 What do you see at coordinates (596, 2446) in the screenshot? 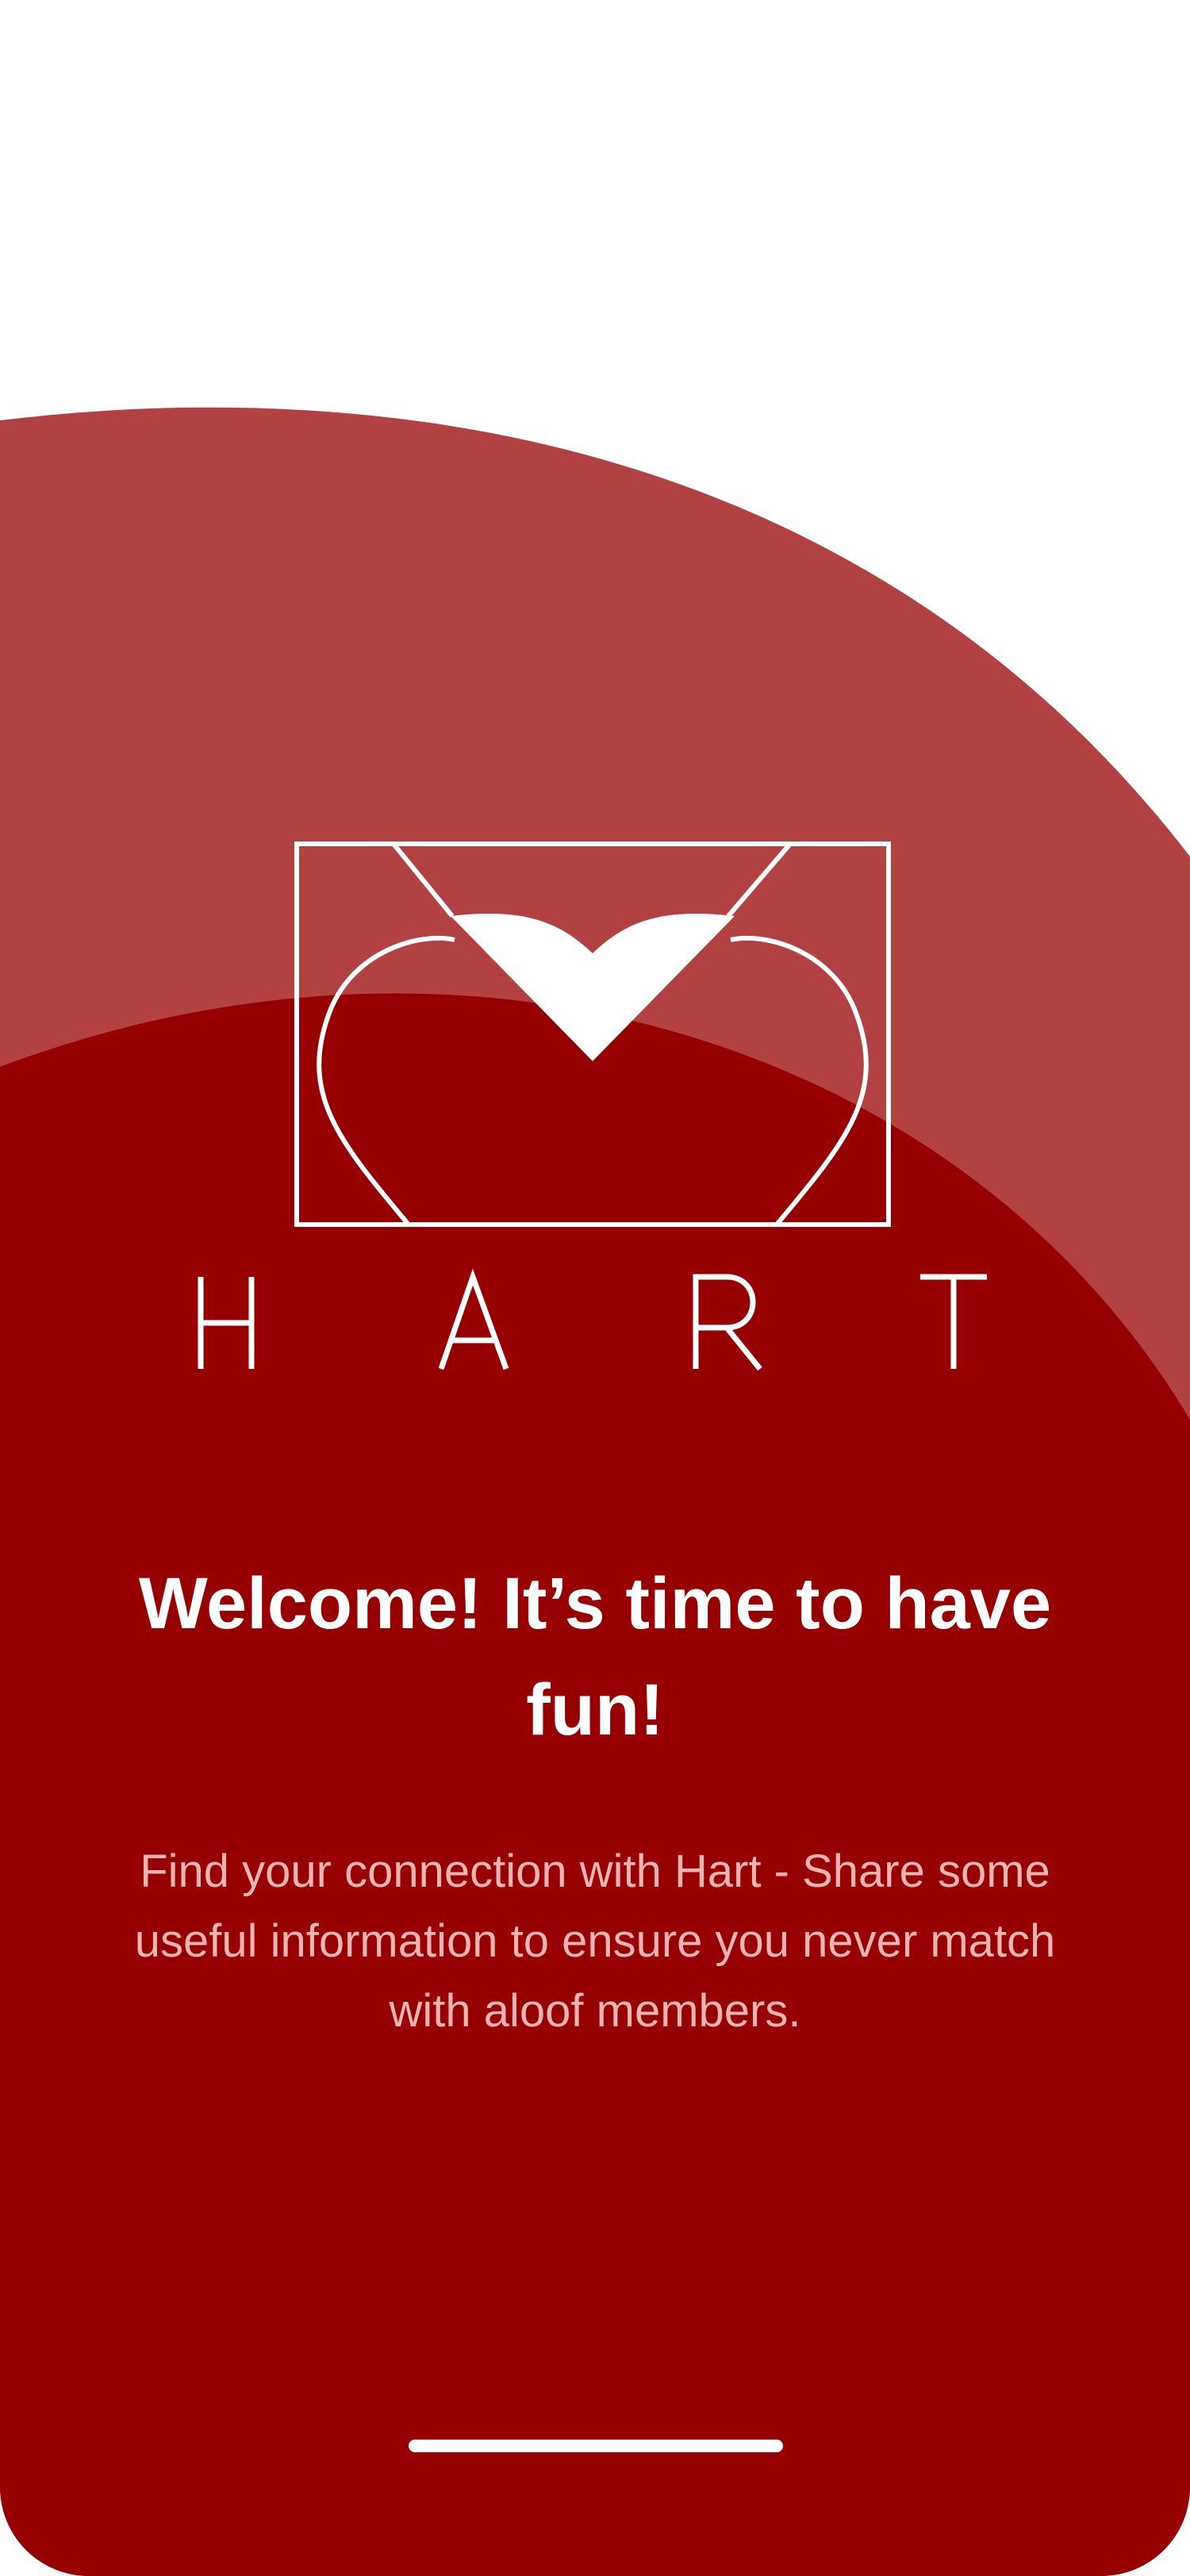
I see `home-indicator` at bounding box center [596, 2446].